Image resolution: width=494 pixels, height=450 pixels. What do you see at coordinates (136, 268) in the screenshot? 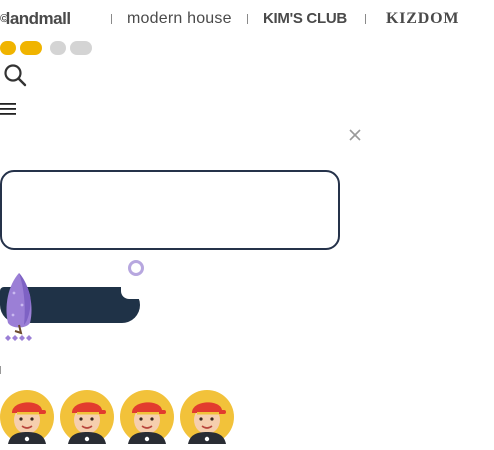
I see `ring-decoration` at bounding box center [136, 268].